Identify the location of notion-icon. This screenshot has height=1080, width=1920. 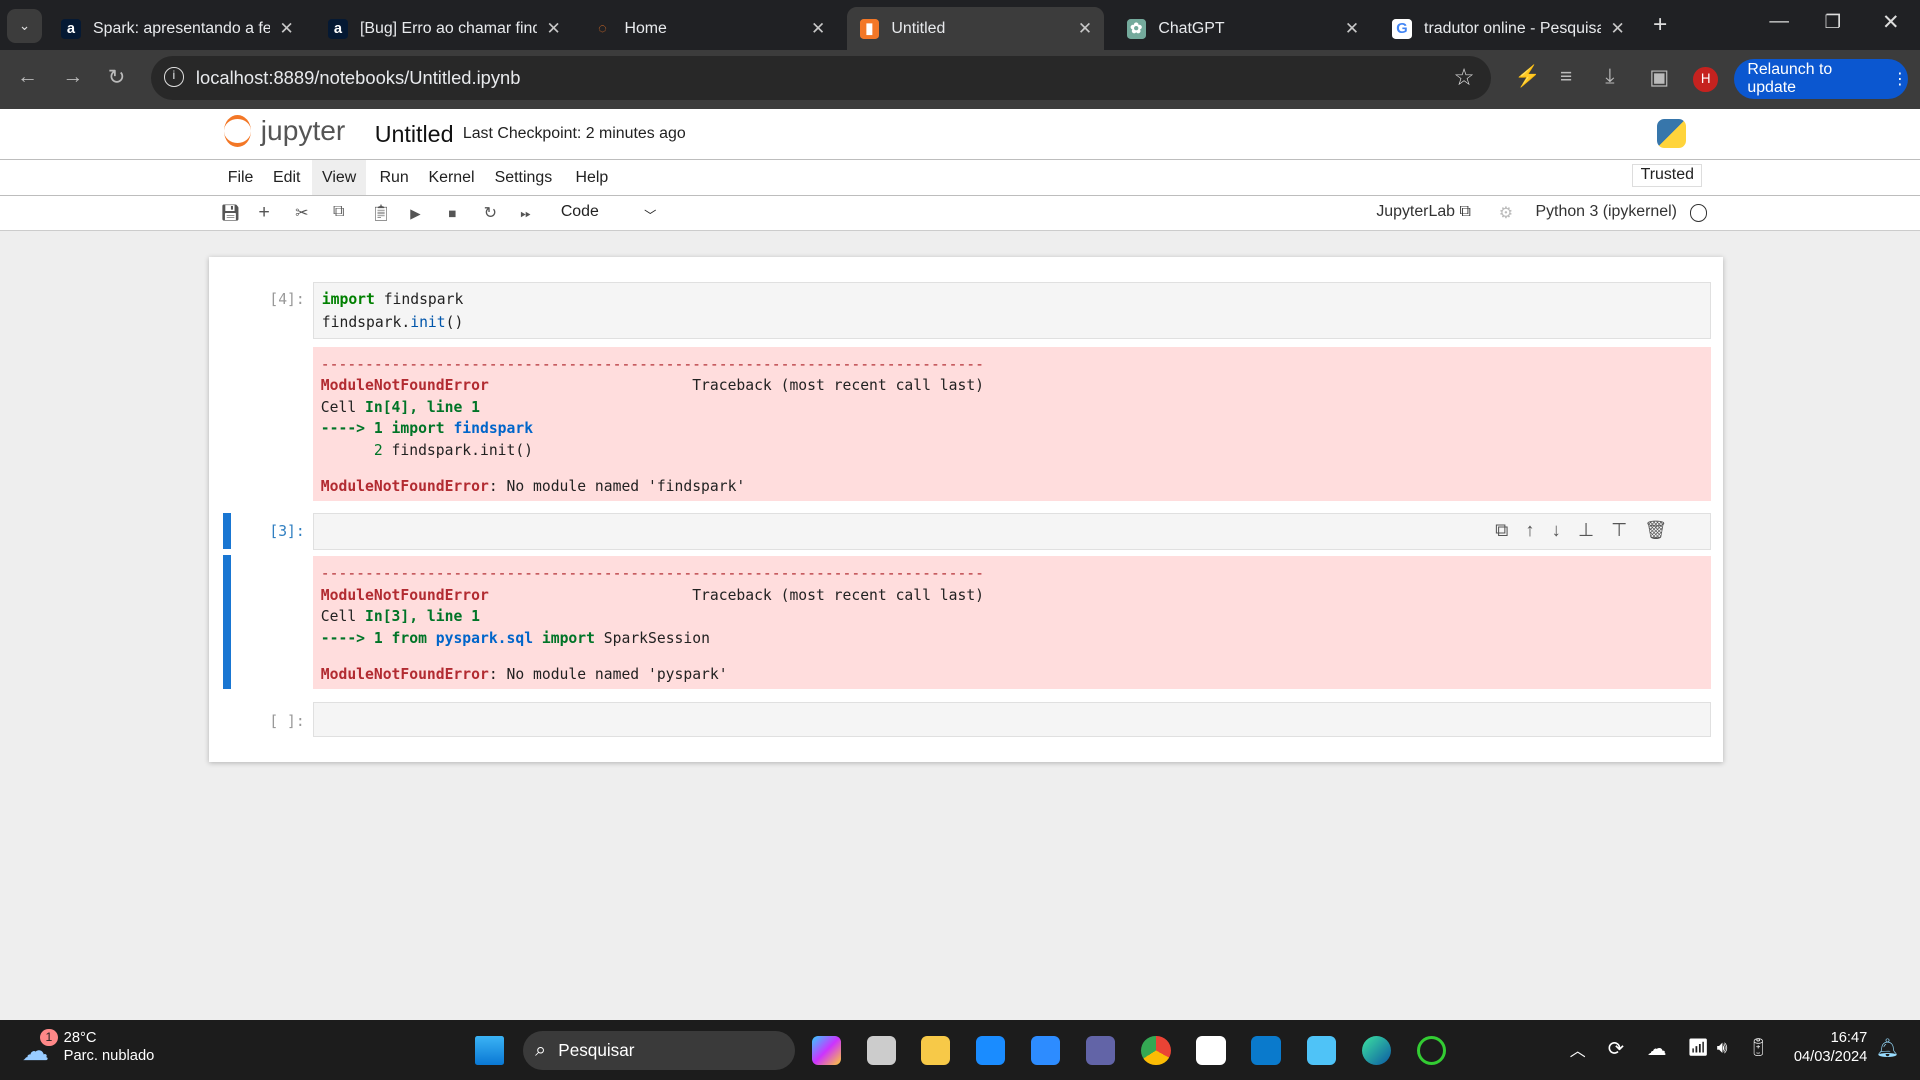
(1211, 1050).